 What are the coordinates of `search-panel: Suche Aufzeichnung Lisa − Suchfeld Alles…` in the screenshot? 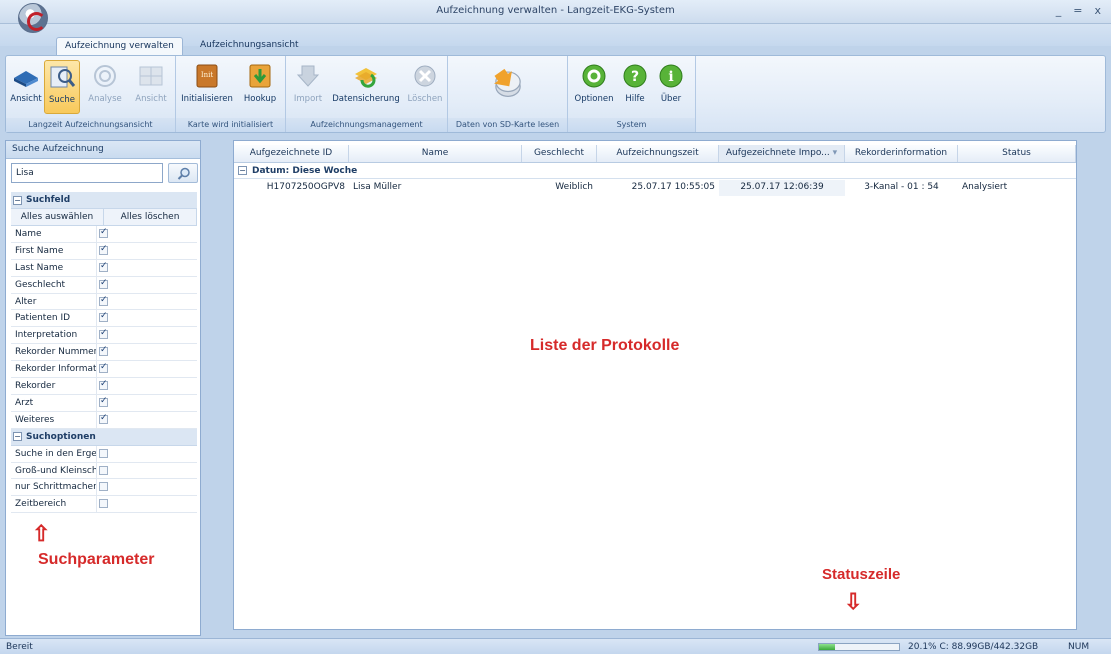 It's located at (103, 388).